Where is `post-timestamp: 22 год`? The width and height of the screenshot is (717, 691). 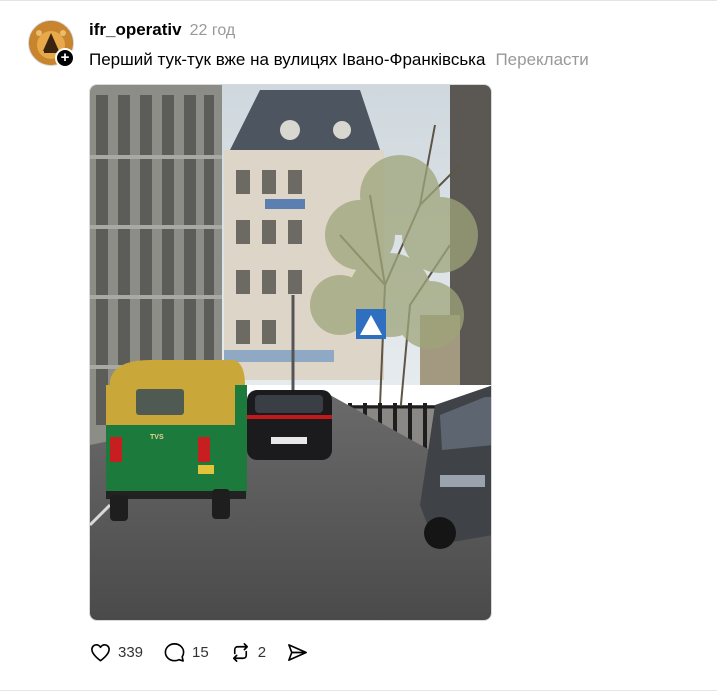
post-timestamp: 22 год is located at coordinates (213, 31).